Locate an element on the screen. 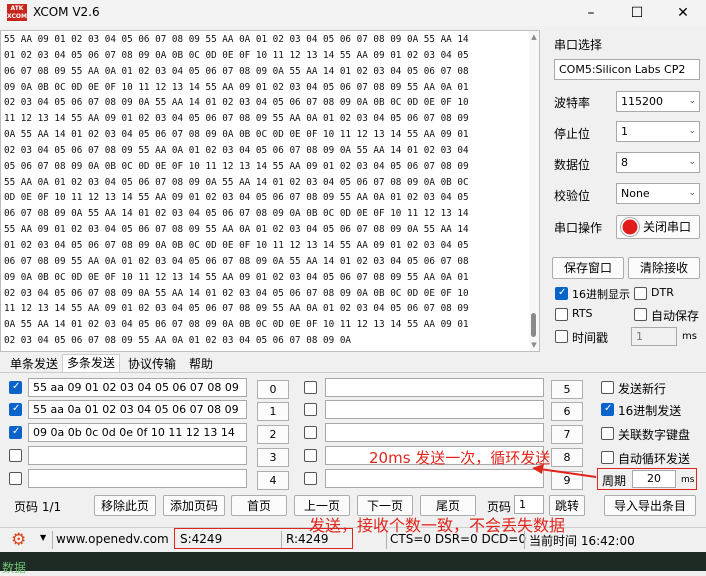  import-export-button: 导入导出条目 is located at coordinates (650, 505).